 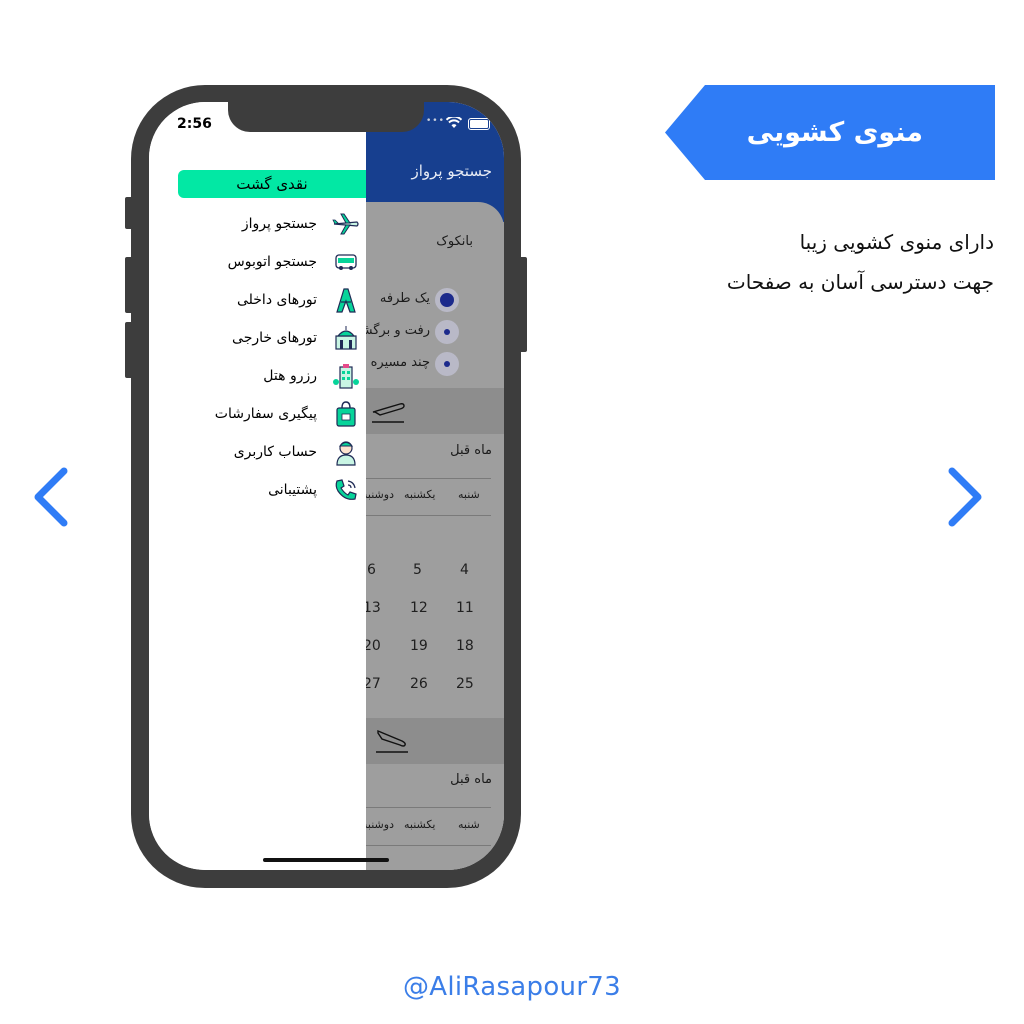 I want to click on battery-icon, so click(x=479, y=124).